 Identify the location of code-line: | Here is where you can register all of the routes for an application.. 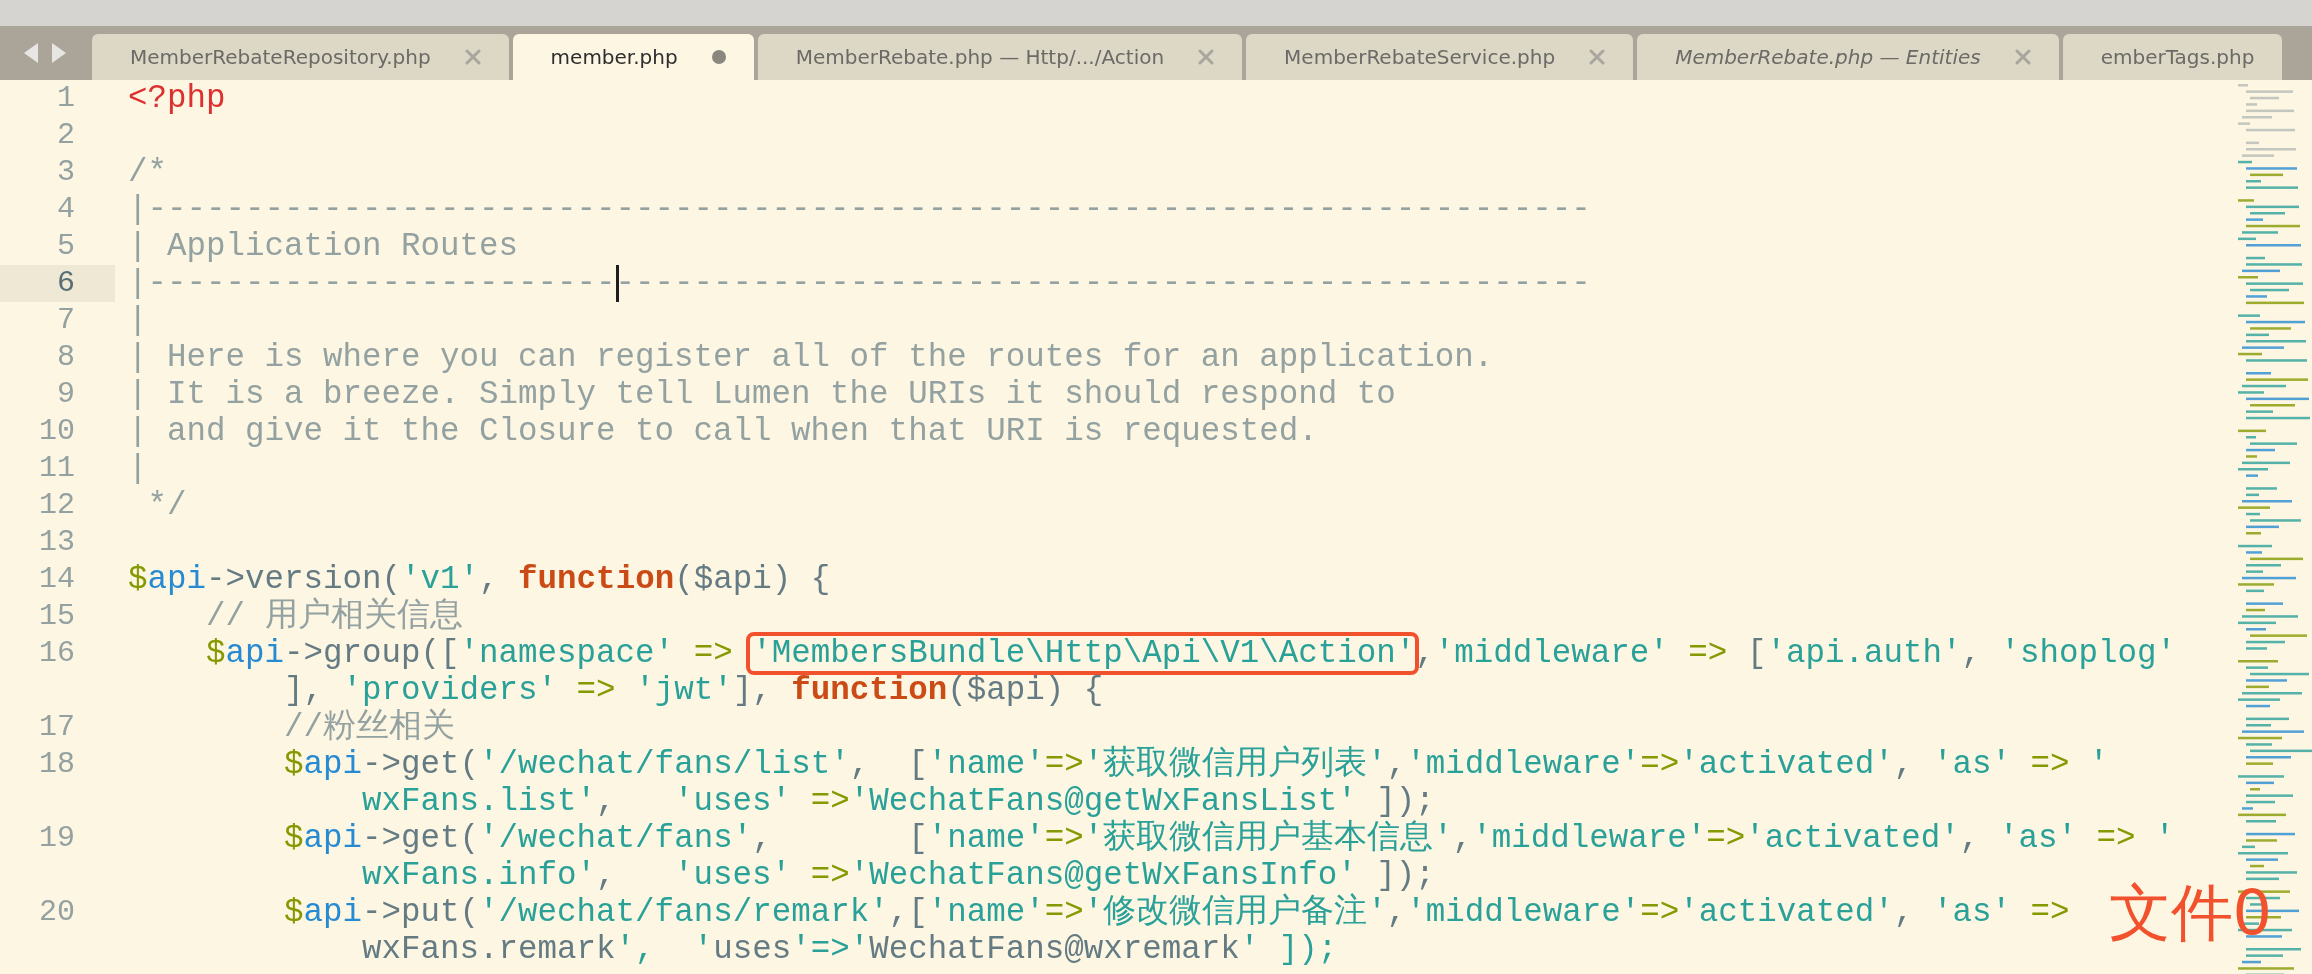
(811, 357).